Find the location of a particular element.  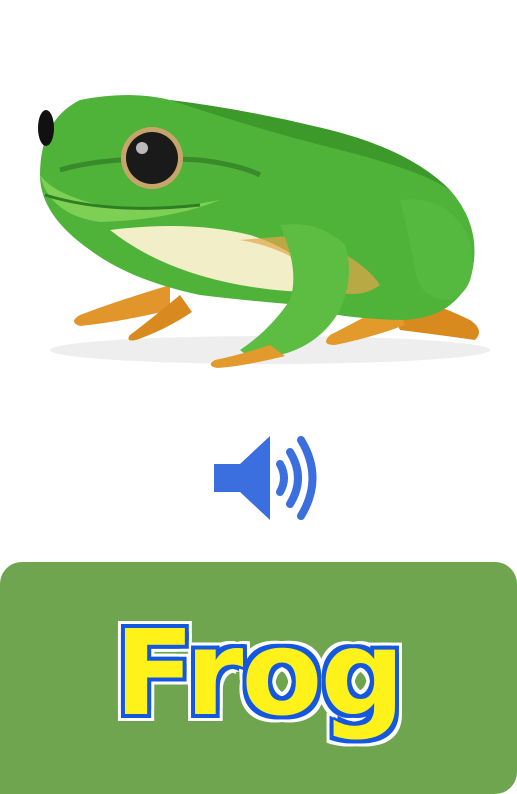

play-sound-button is located at coordinates (267, 478).